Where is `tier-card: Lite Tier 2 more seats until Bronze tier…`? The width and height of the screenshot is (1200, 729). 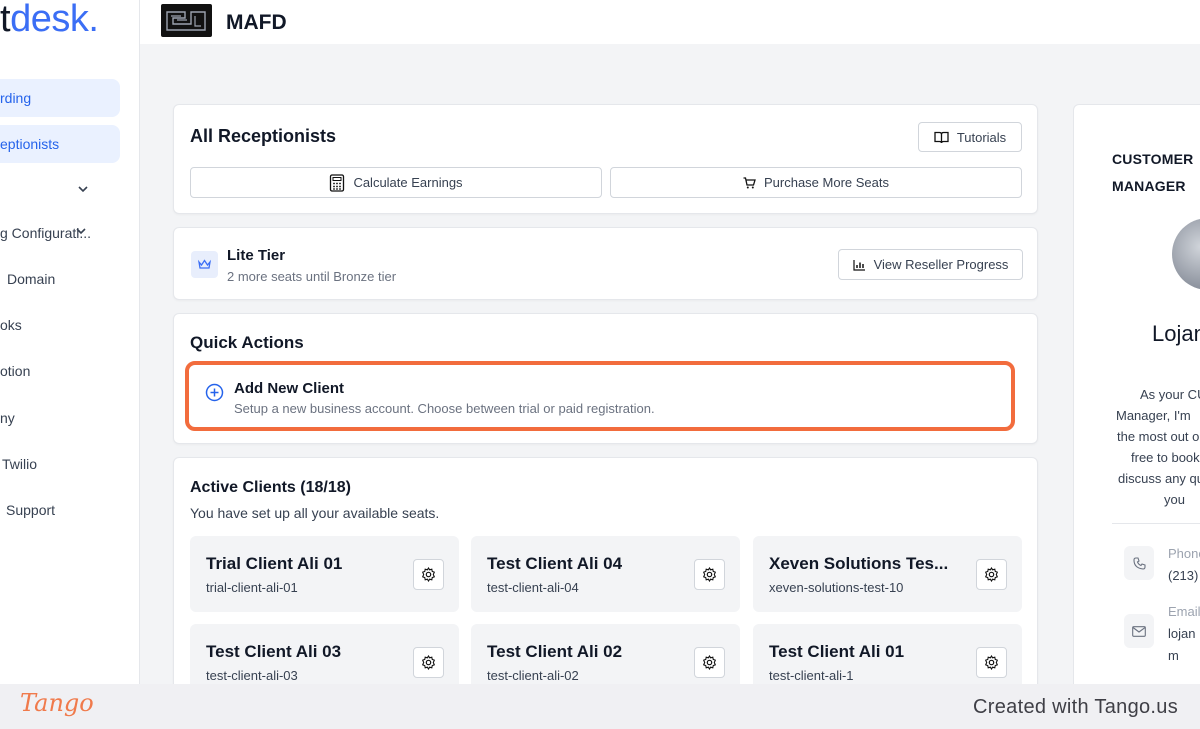
tier-card: Lite Tier 2 more seats until Bronze tier… is located at coordinates (605, 263).